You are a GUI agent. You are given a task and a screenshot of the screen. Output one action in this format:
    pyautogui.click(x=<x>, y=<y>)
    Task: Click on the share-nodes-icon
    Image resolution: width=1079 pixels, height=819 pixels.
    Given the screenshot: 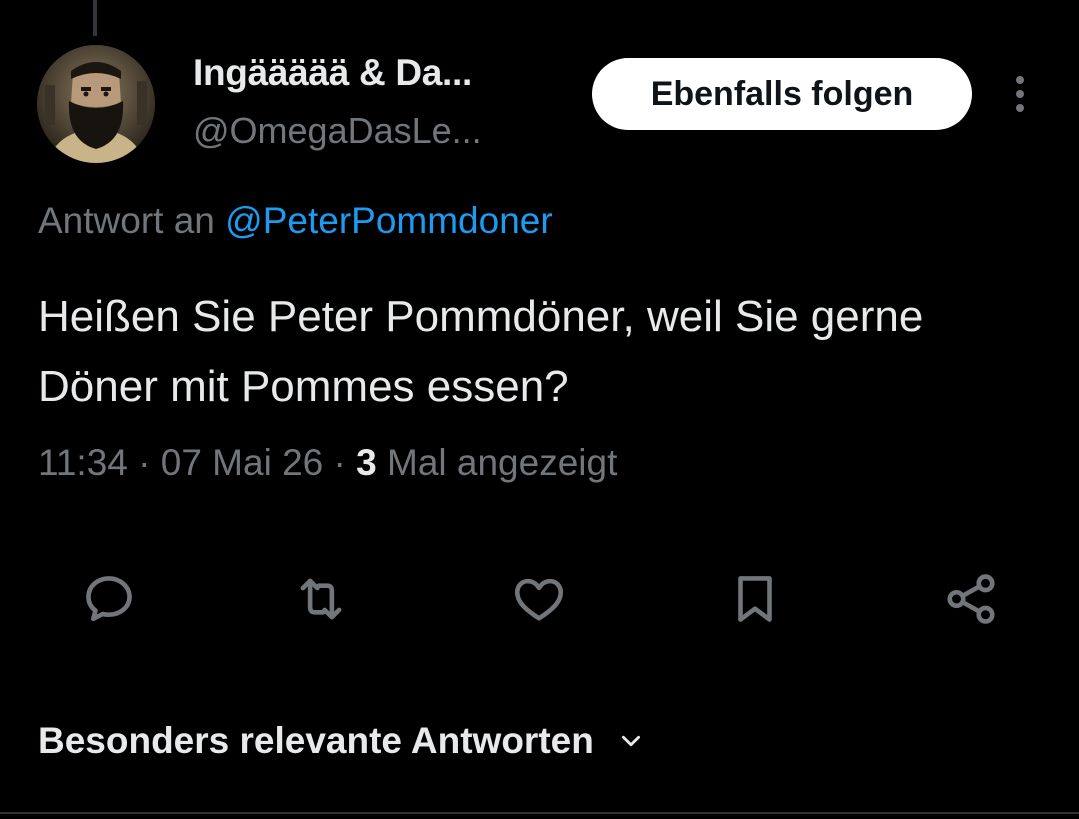 What is the action you would take?
    pyautogui.click(x=971, y=599)
    